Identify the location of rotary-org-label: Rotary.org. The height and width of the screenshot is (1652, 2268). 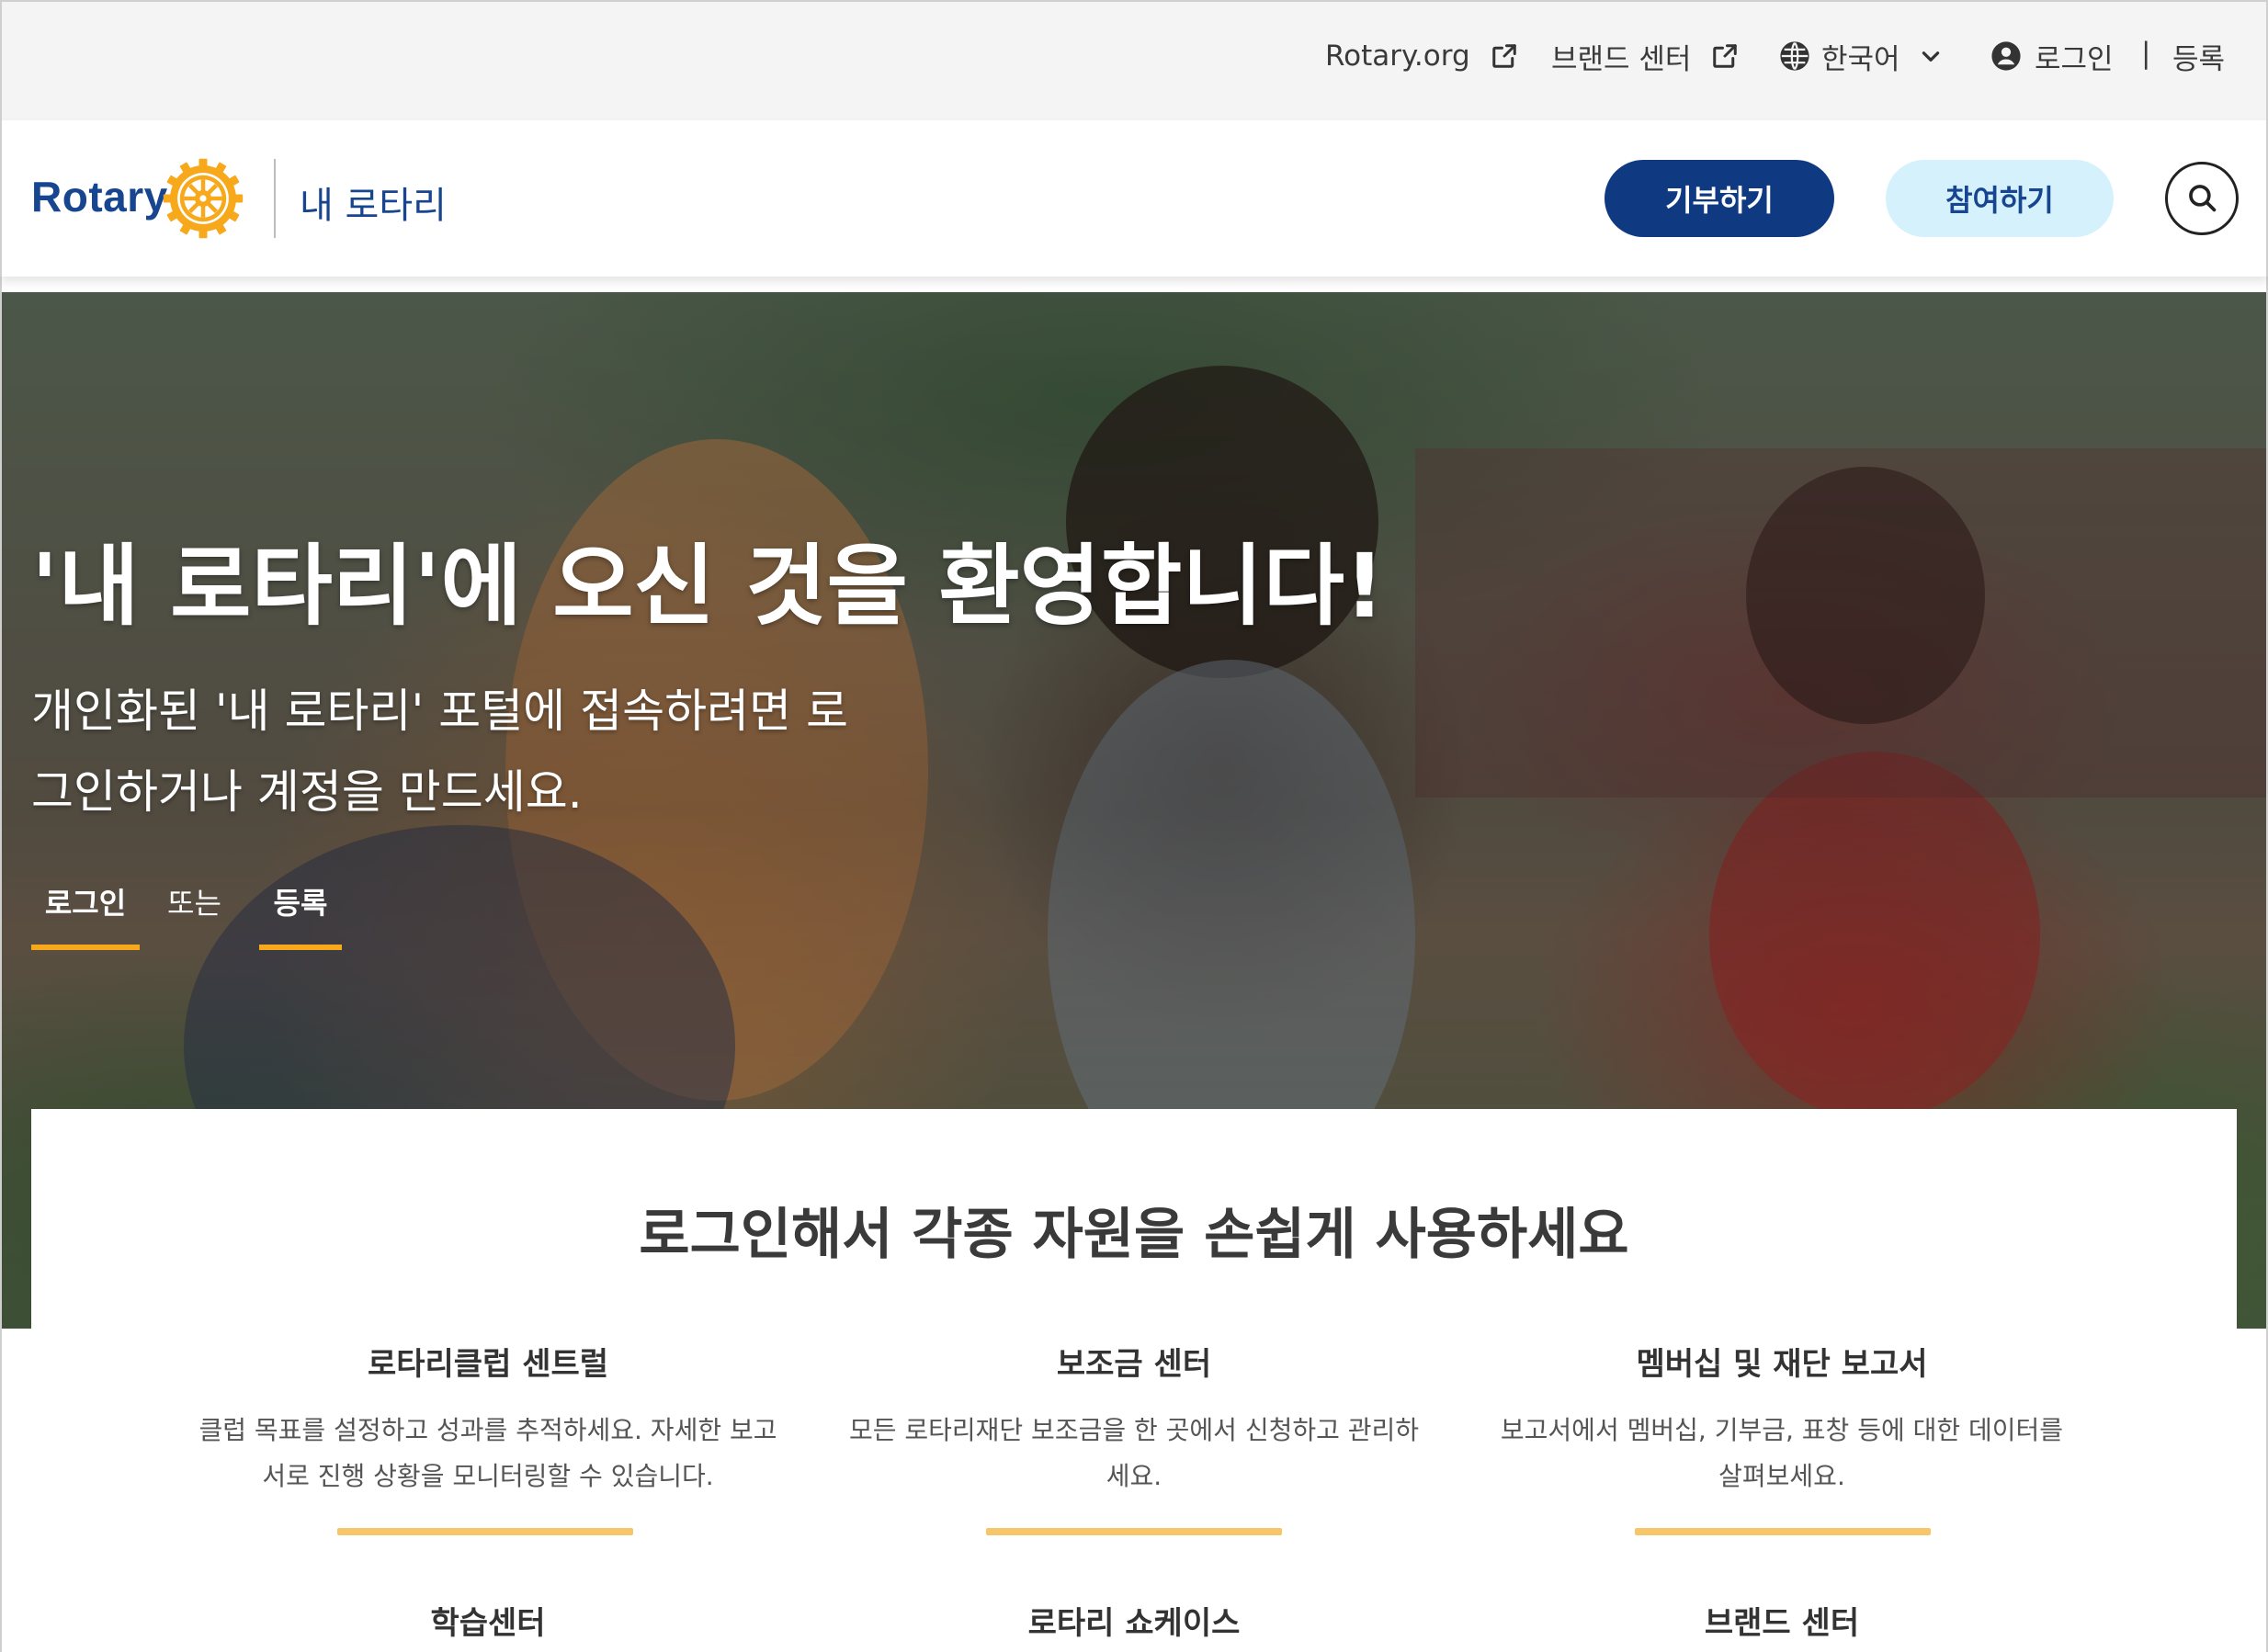
(1397, 56).